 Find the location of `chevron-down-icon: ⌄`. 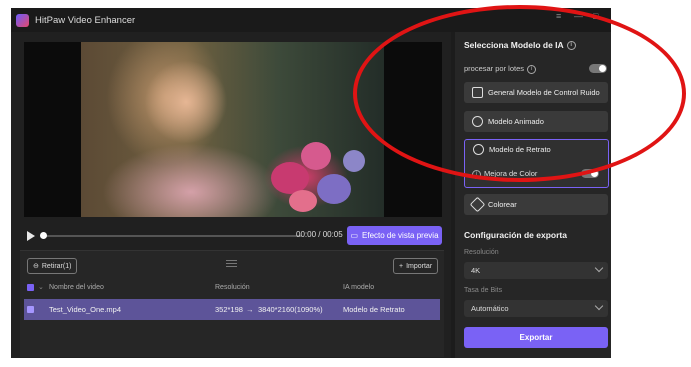

chevron-down-icon: ⌄ is located at coordinates (41, 287).